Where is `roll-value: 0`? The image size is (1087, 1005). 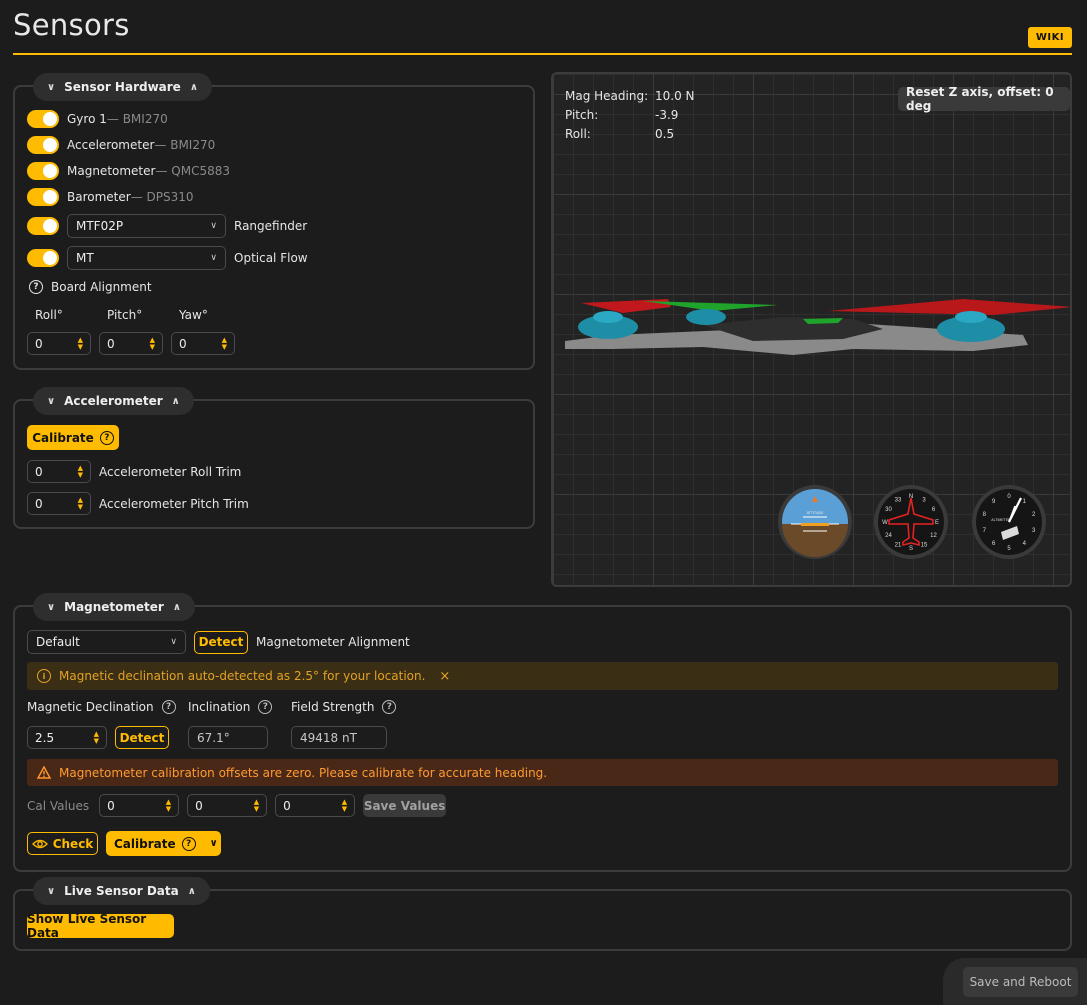 roll-value: 0 is located at coordinates (39, 343).